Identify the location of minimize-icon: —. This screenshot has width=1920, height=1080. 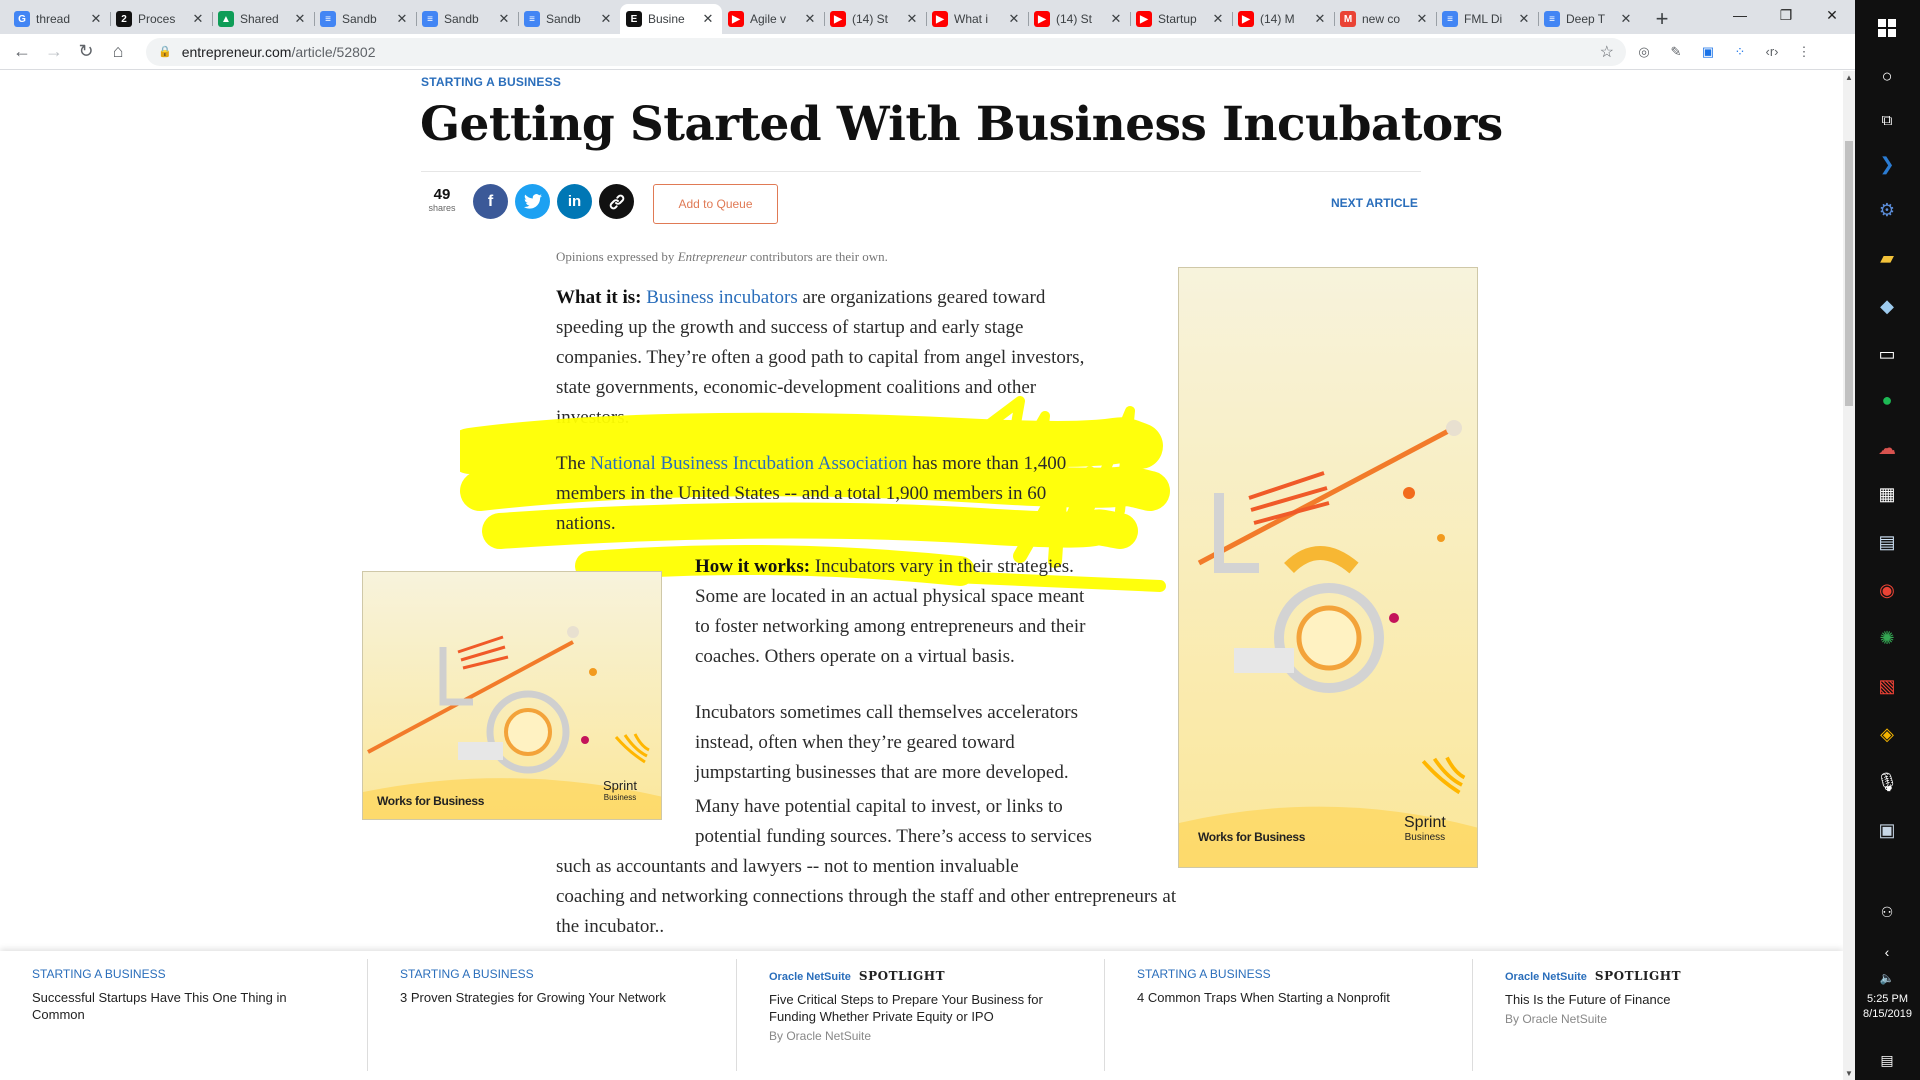
(1740, 15).